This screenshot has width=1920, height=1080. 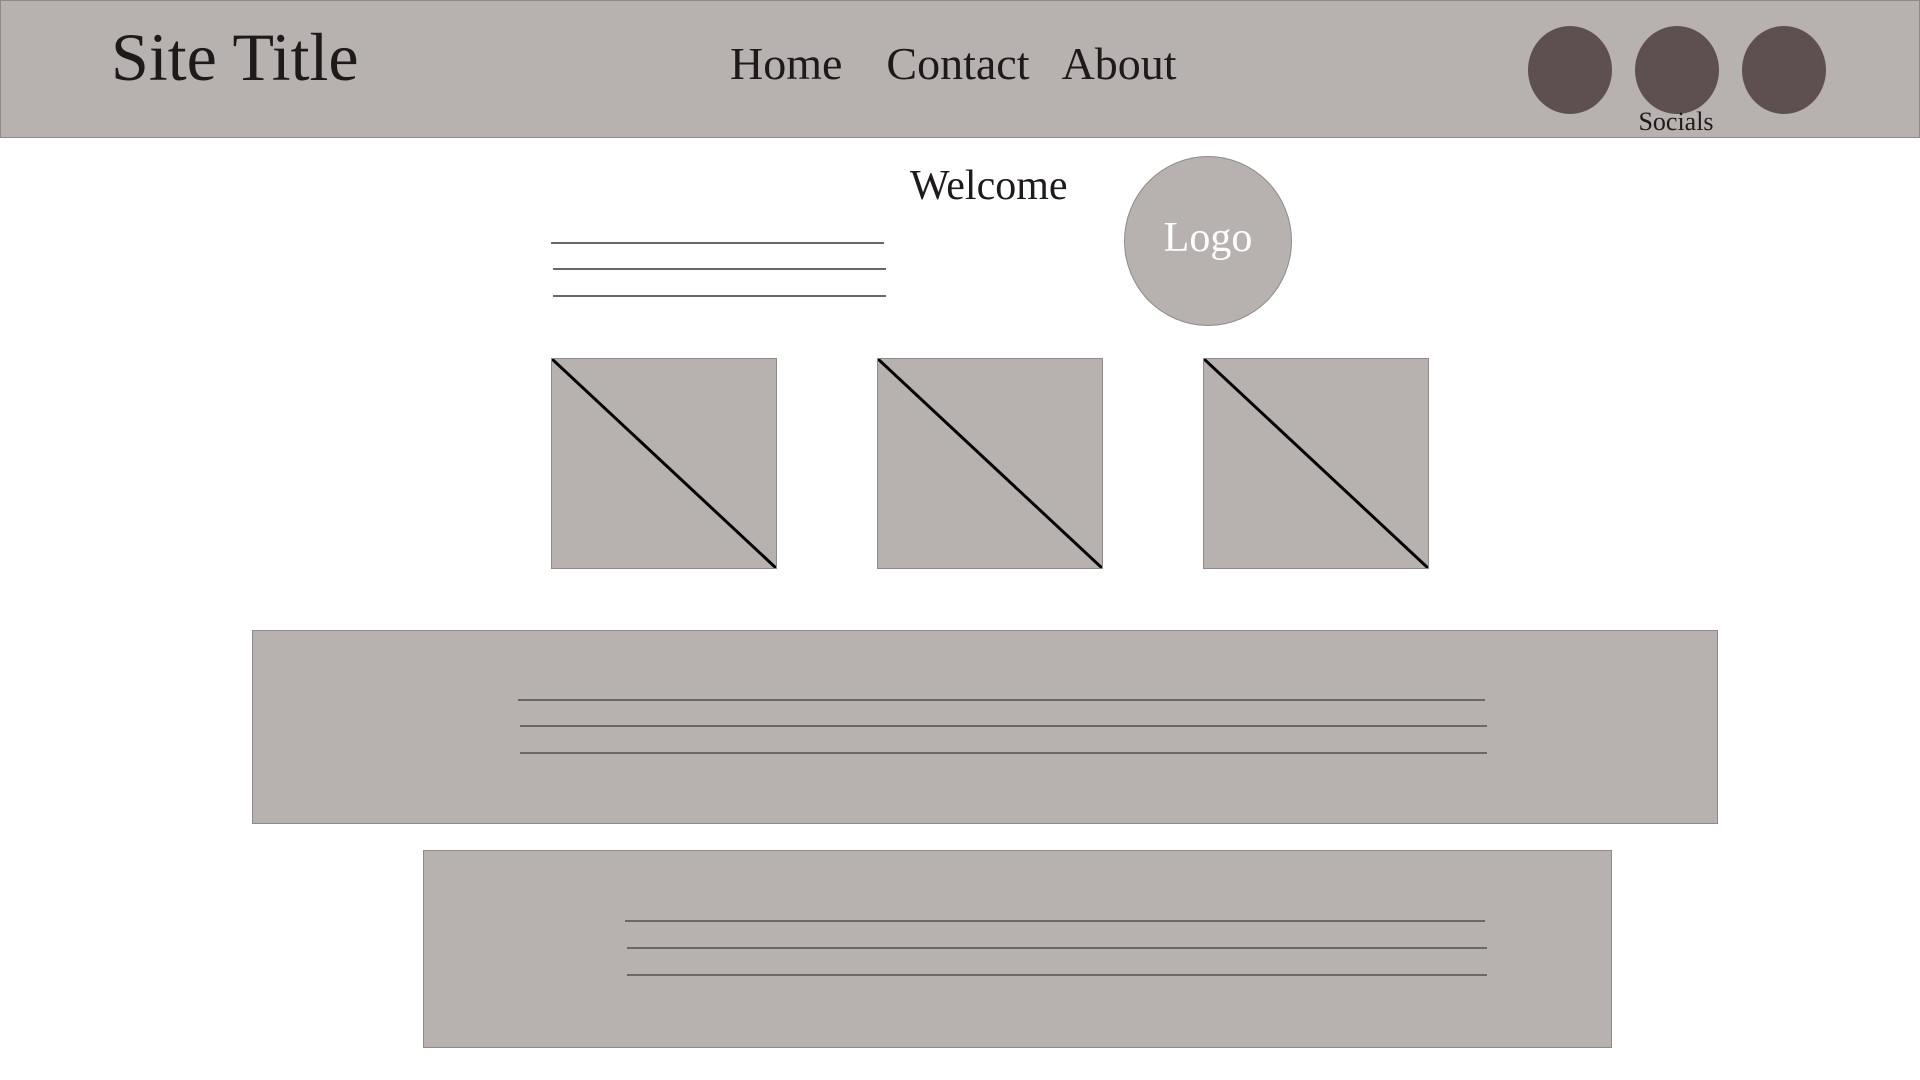 I want to click on logo-placeholder: Logo, so click(x=1208, y=241).